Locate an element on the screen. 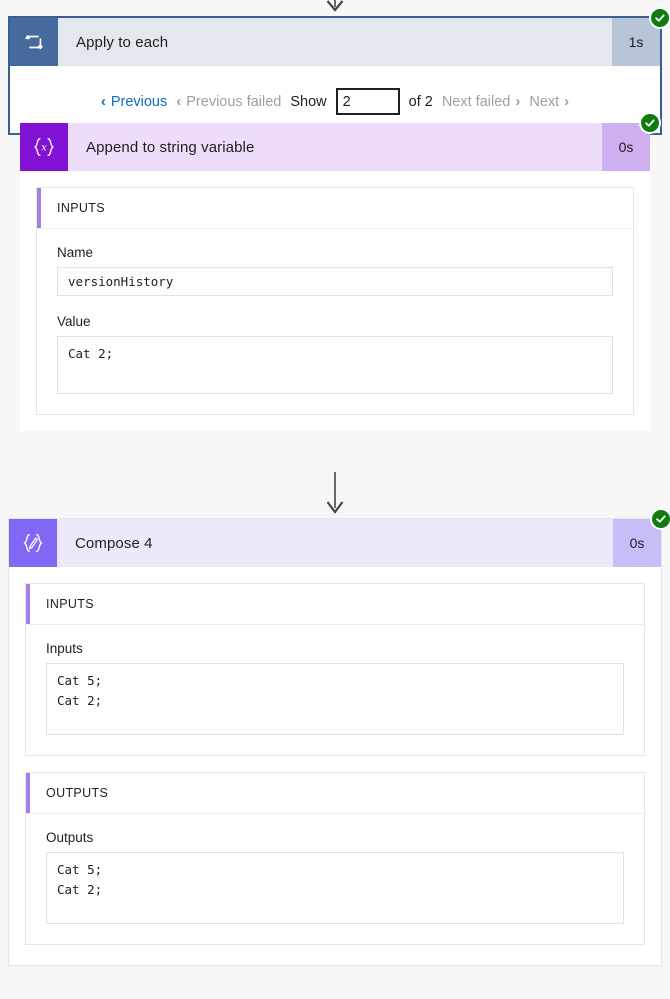 This screenshot has width=670, height=999. previous-failed-label: Previous failed is located at coordinates (234, 101).